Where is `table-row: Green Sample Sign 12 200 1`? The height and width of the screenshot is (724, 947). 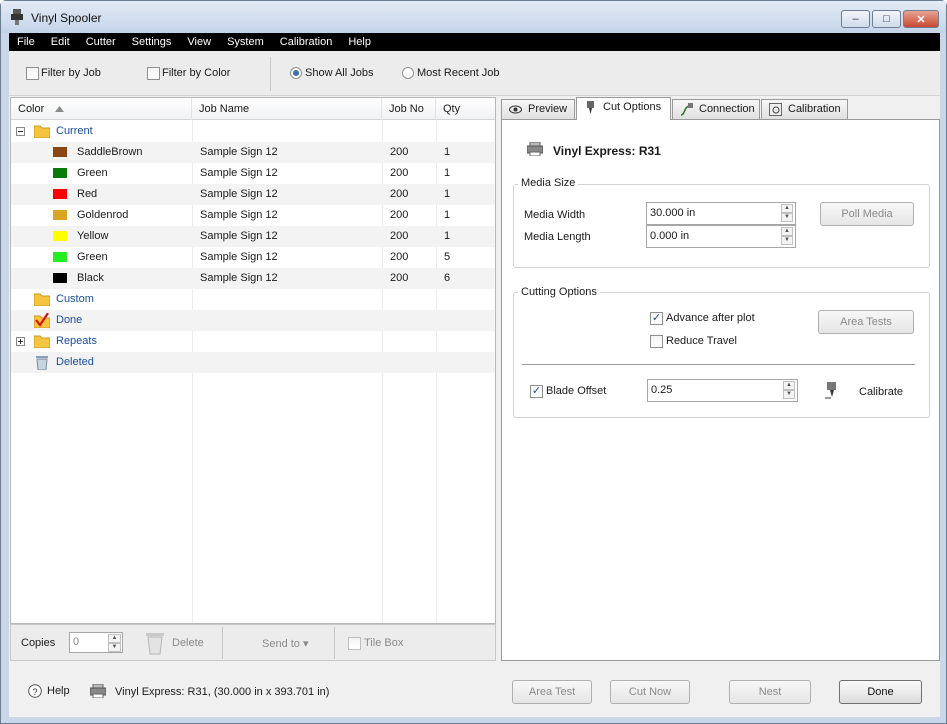 table-row: Green Sample Sign 12 200 1 is located at coordinates (253, 173).